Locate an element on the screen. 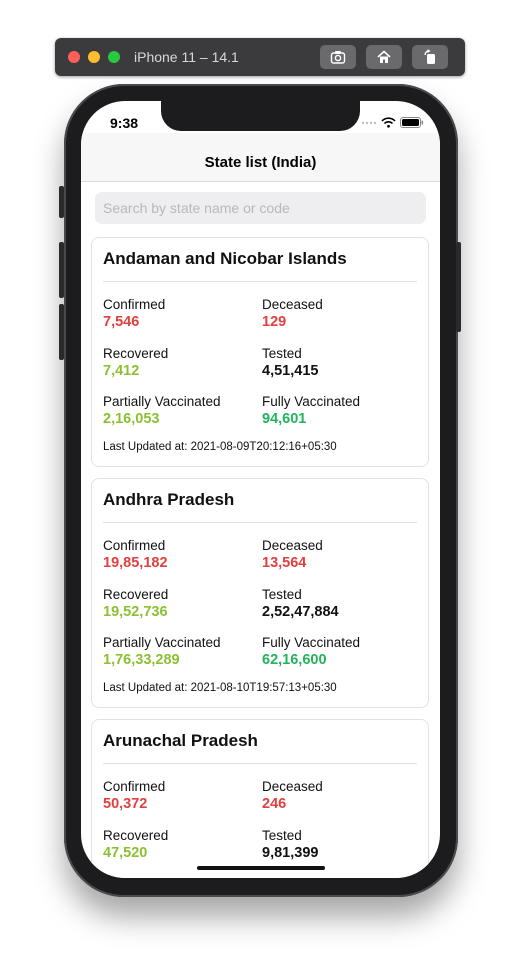 This screenshot has width=521, height=969. navigation-bar: State list (India) is located at coordinates (260, 157).